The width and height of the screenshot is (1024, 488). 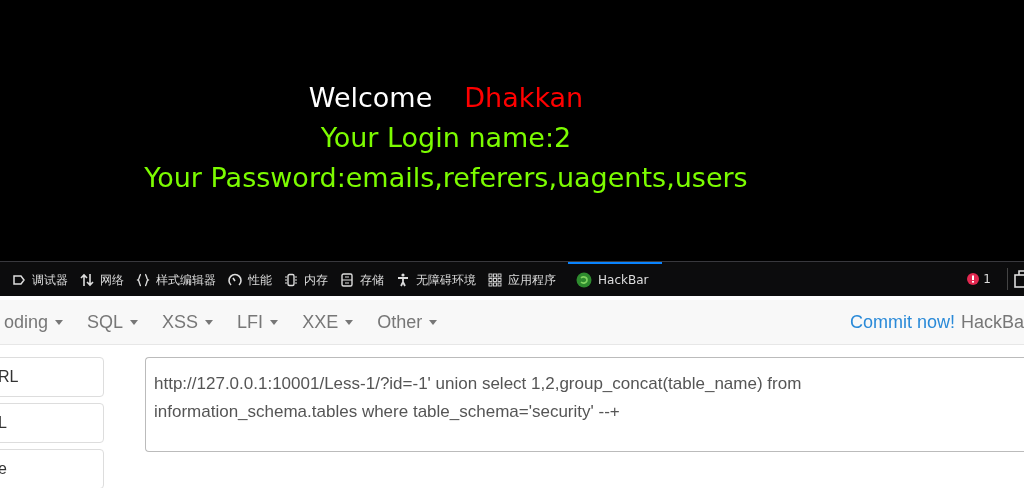 I want to click on error-count: 1, so click(x=979, y=279).